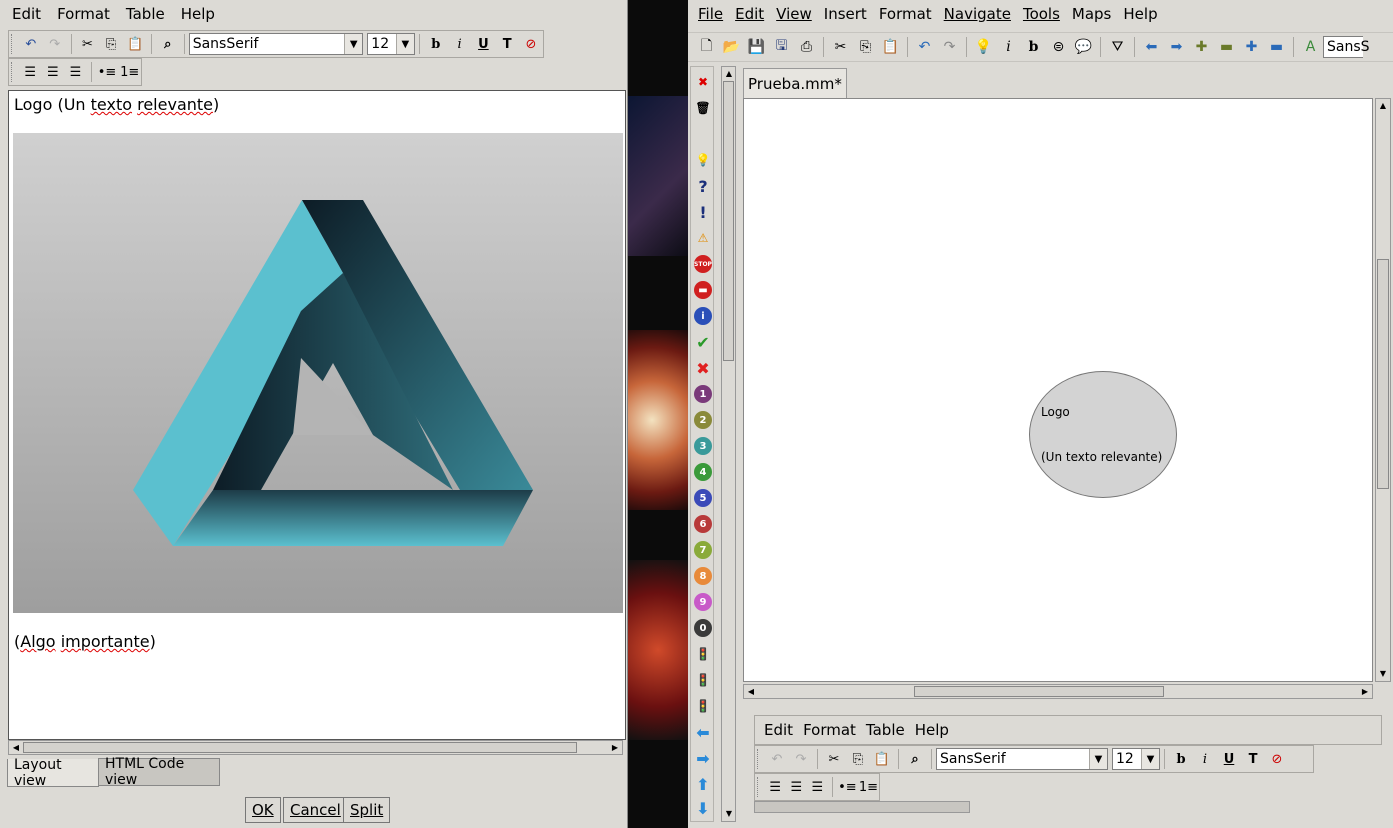 The height and width of the screenshot is (828, 1393). I want to click on priority-3-icon: 3, so click(703, 446).